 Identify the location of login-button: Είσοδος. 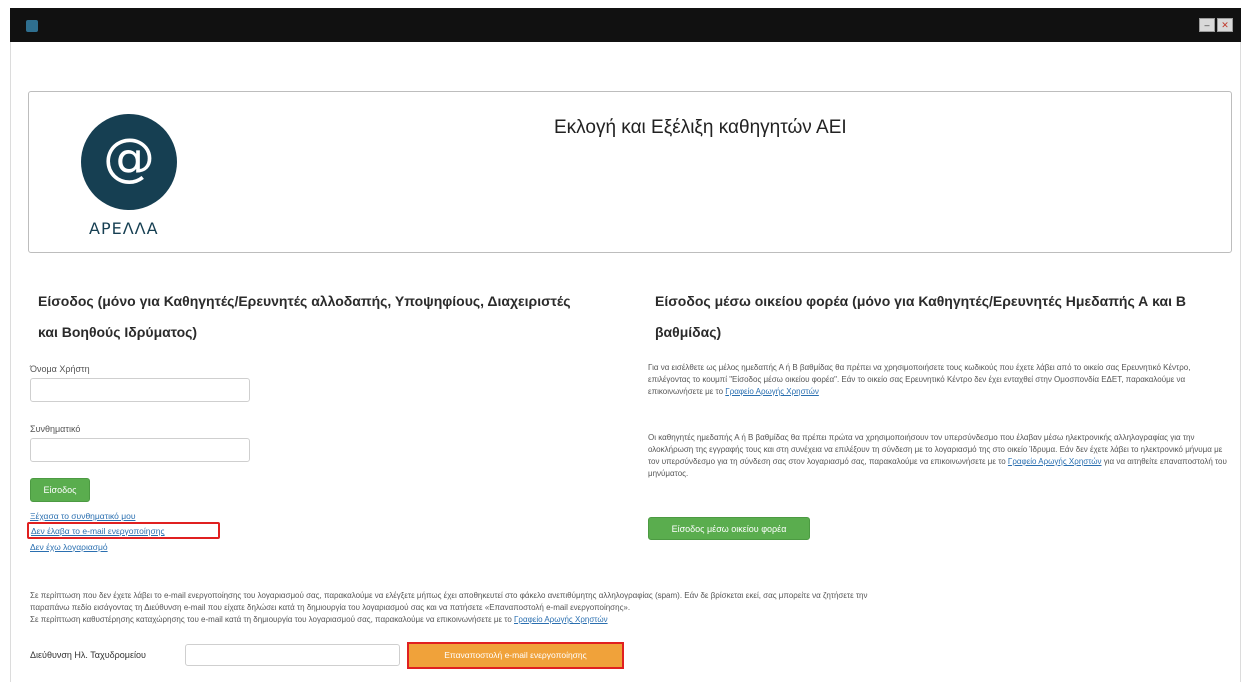
(60, 490).